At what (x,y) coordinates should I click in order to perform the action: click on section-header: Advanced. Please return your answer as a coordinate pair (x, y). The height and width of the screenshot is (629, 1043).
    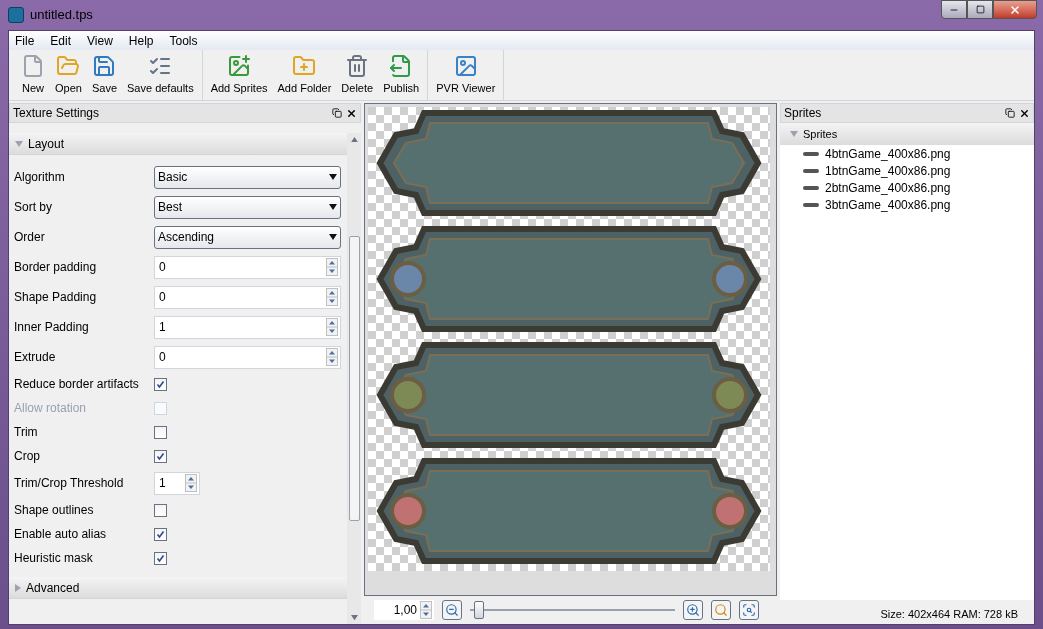
    Looking at the image, I should click on (178, 588).